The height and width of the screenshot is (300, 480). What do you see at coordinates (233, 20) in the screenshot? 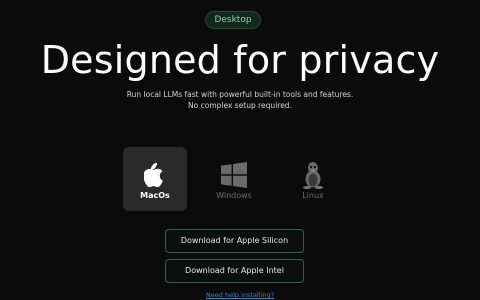
I see `desktop-badge: Desktop` at bounding box center [233, 20].